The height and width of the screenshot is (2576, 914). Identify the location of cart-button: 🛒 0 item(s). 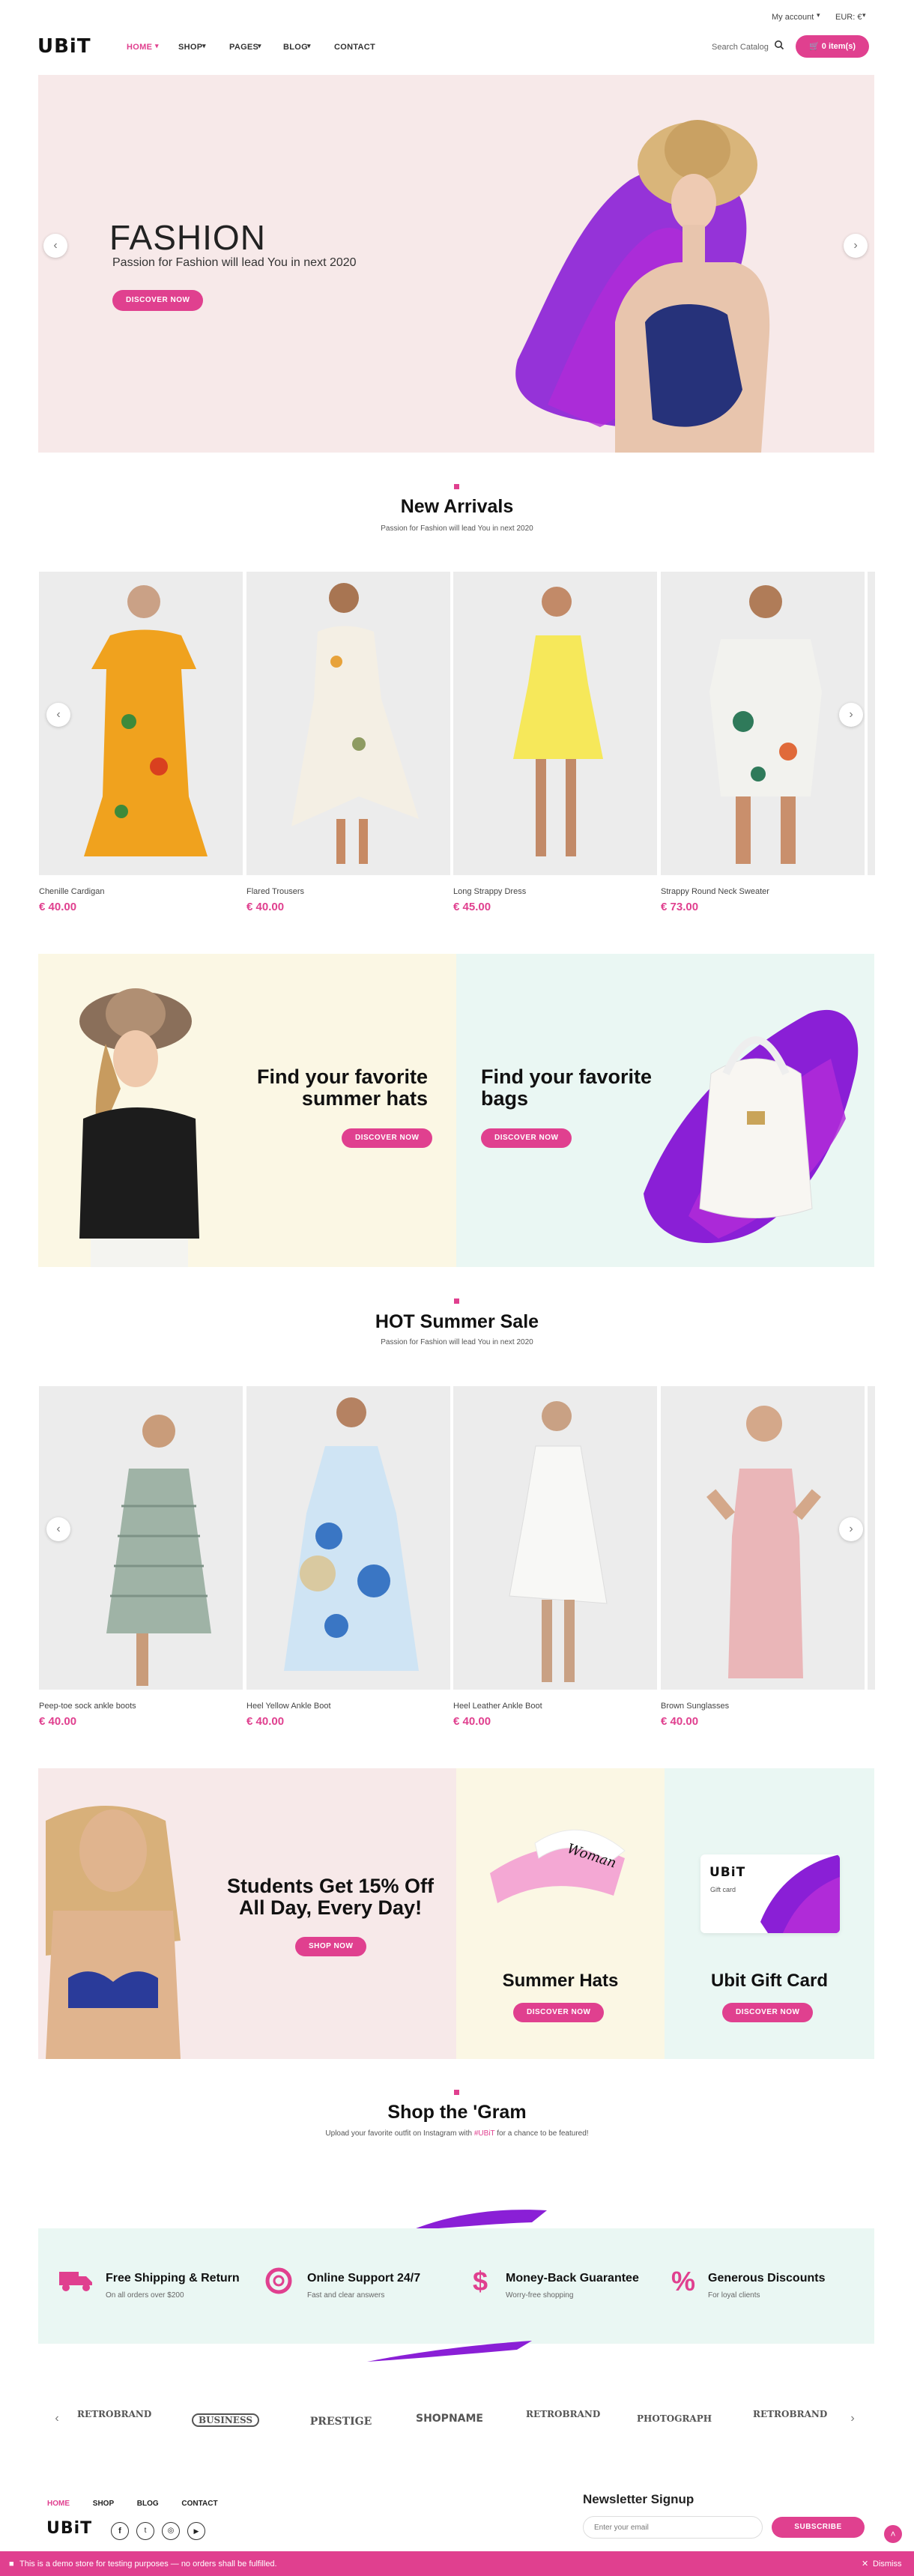
(833, 46).